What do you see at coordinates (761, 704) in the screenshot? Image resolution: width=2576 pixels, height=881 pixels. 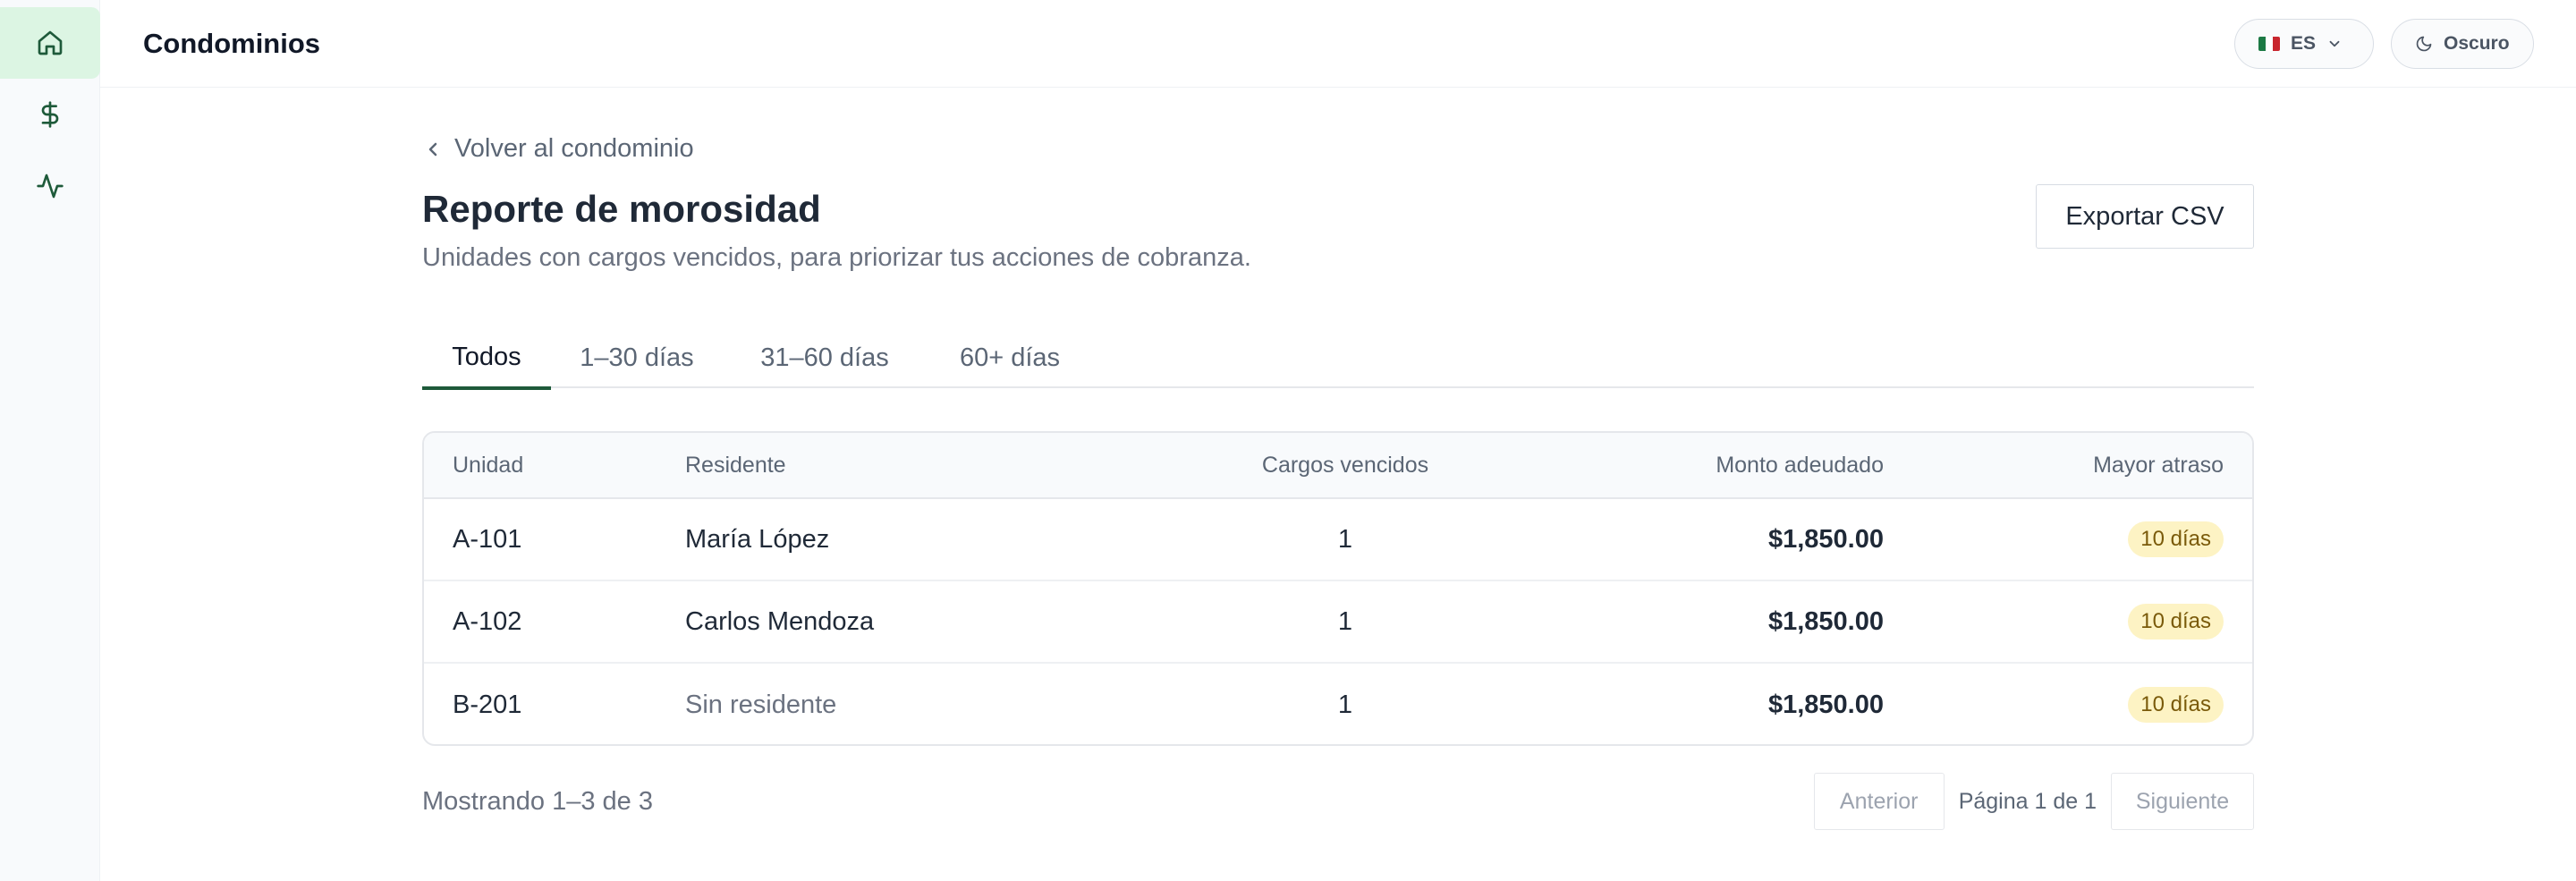 I see `resident-cell: Sin residente` at bounding box center [761, 704].